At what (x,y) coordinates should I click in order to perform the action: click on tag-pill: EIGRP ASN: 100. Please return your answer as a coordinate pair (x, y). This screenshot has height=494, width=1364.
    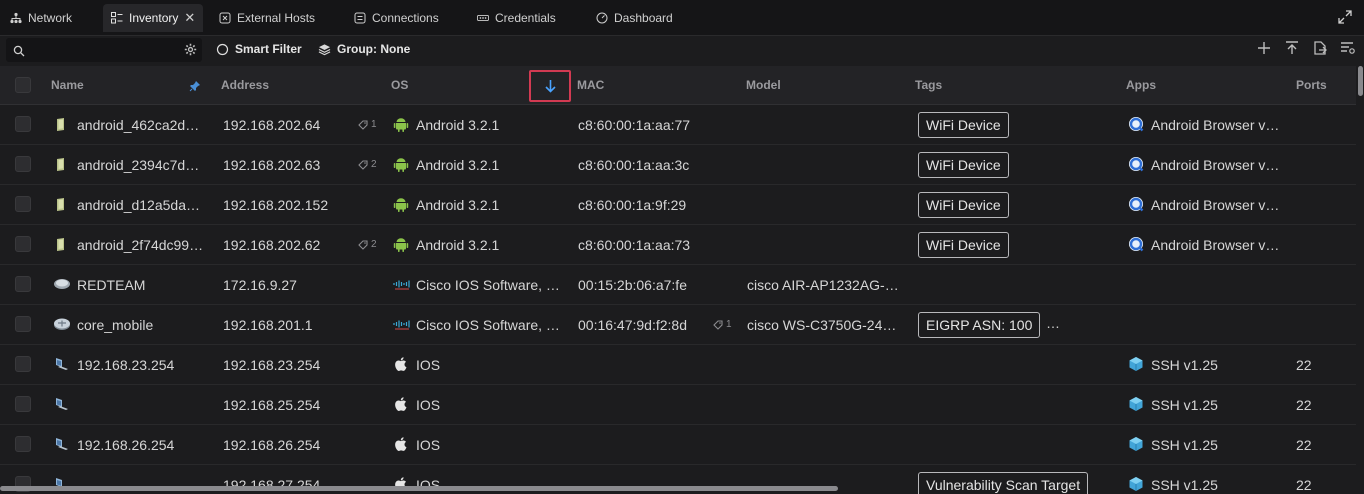
    Looking at the image, I should click on (979, 325).